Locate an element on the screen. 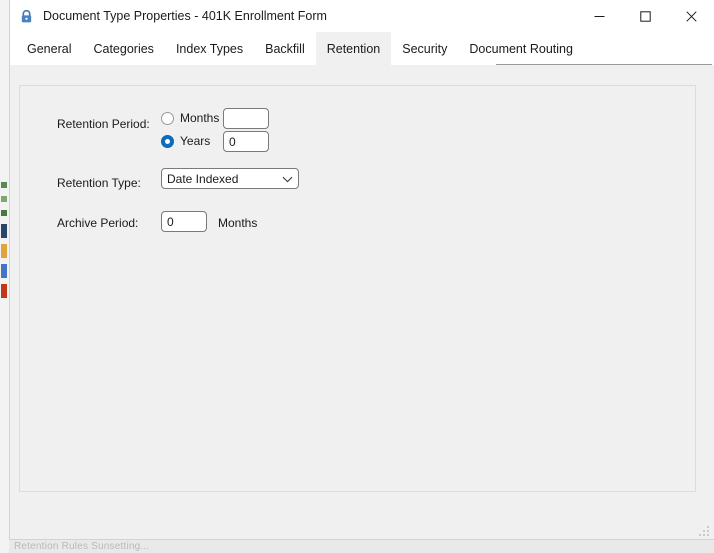  archive-period-unit: Months is located at coordinates (238, 223).